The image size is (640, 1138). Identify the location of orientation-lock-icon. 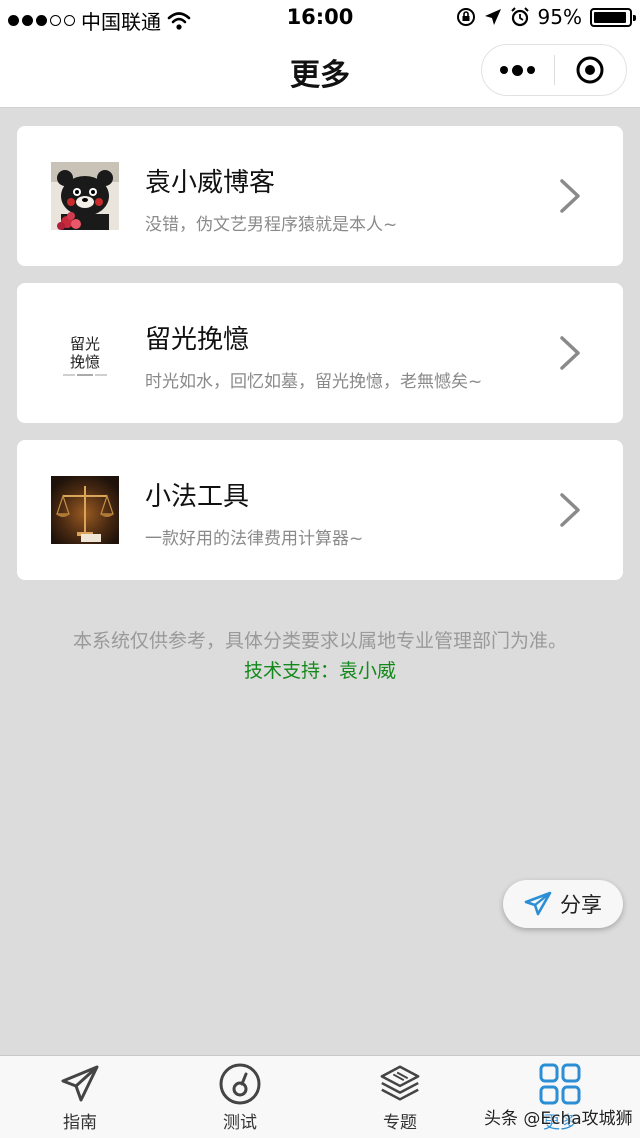
(465, 17).